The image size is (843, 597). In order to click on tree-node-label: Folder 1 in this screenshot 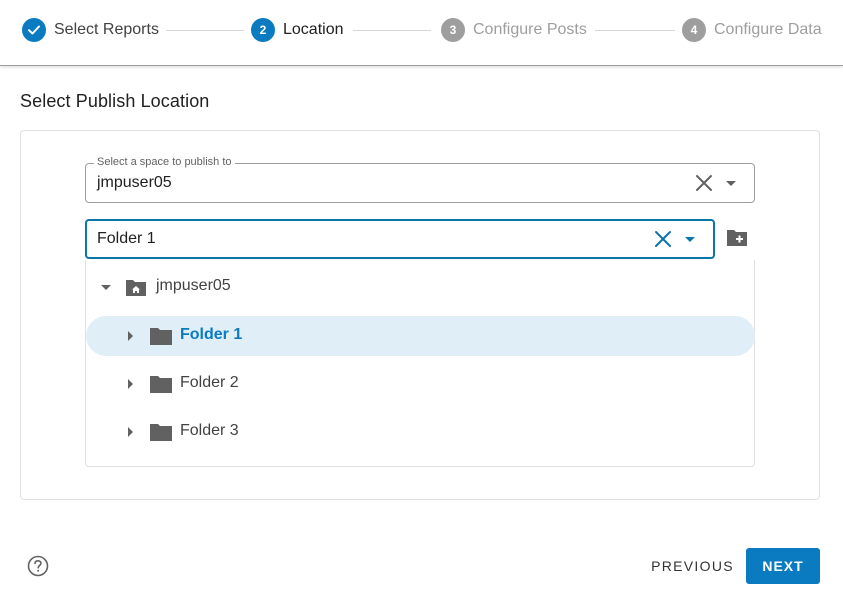, I will do `click(211, 334)`.